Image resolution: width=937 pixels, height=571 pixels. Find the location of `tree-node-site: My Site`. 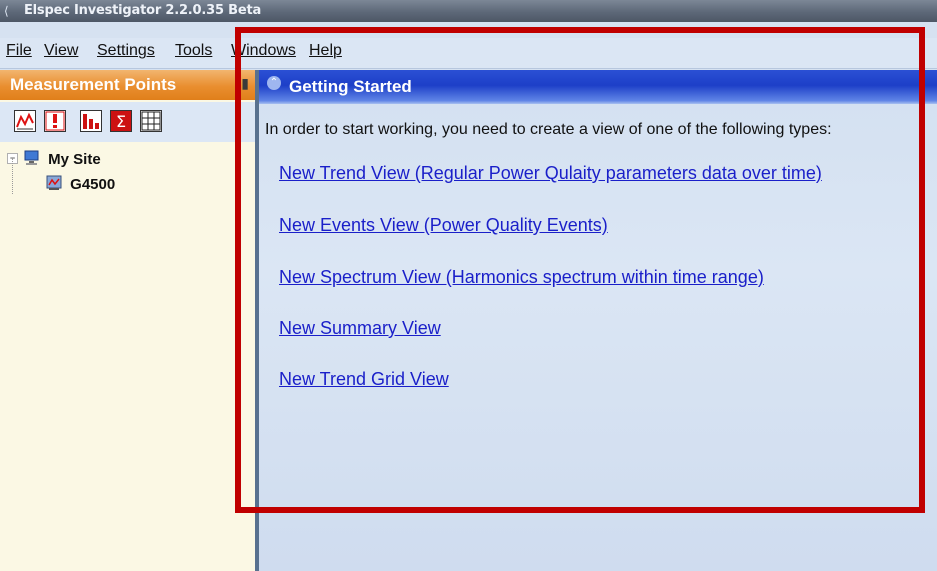

tree-node-site: My Site is located at coordinates (62, 159).